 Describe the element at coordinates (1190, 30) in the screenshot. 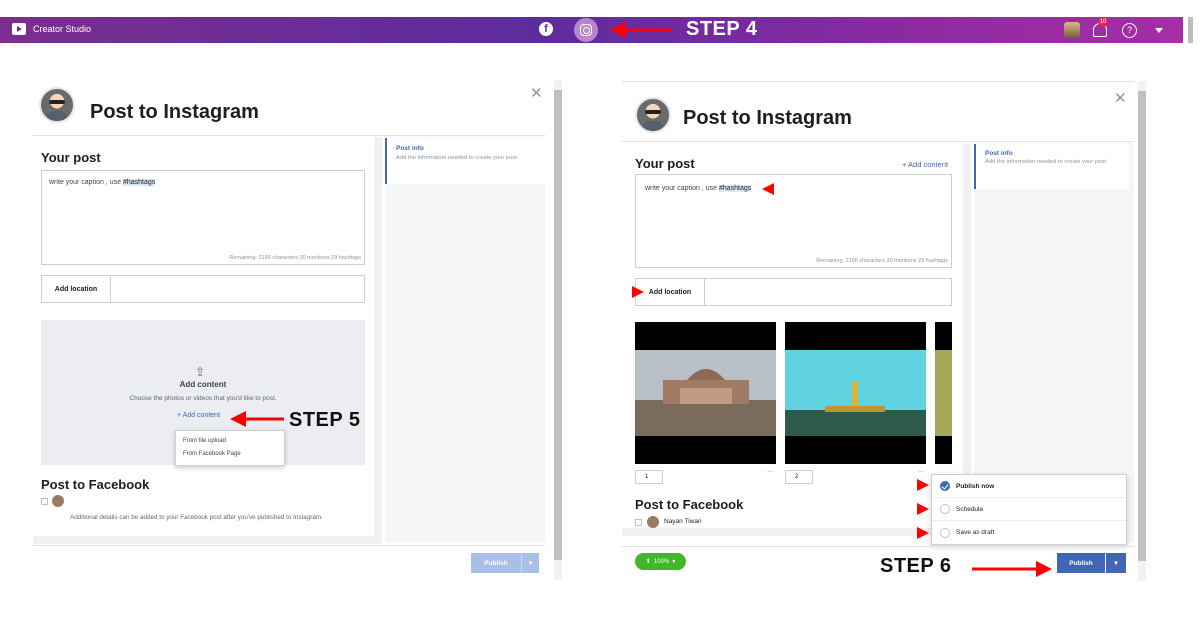

I see `window-scrollbar` at that location.